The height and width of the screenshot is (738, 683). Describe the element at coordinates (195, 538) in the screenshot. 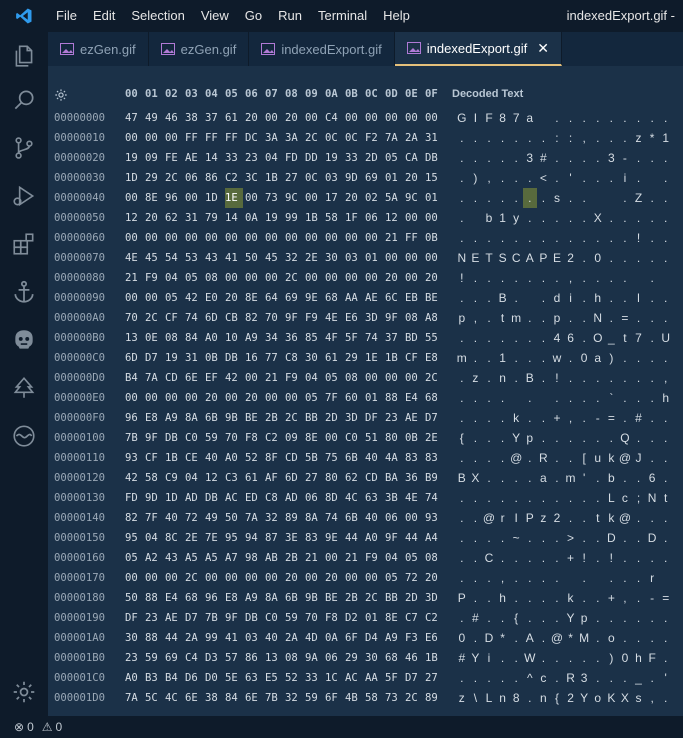

I see `hex-byte: 2E` at that location.